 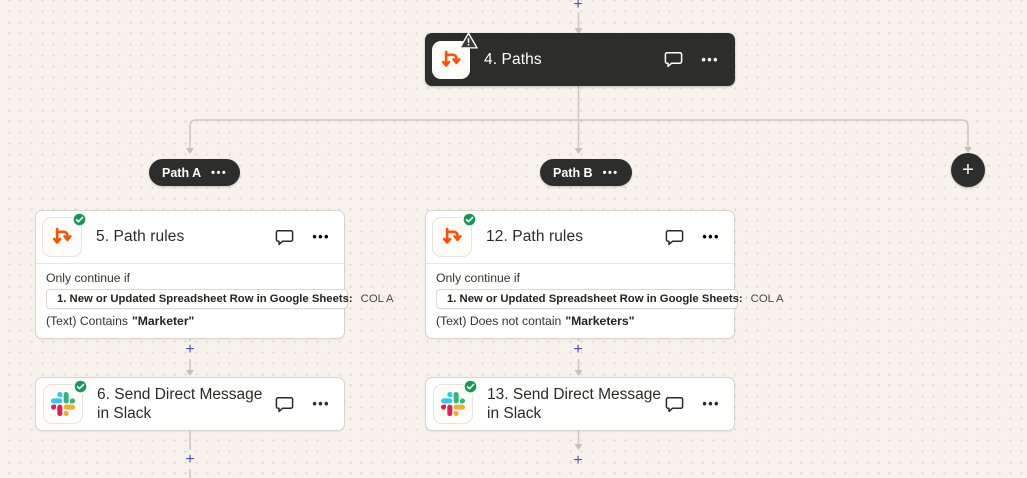 What do you see at coordinates (140, 236) in the screenshot?
I see `step-title: 5. Path rules` at bounding box center [140, 236].